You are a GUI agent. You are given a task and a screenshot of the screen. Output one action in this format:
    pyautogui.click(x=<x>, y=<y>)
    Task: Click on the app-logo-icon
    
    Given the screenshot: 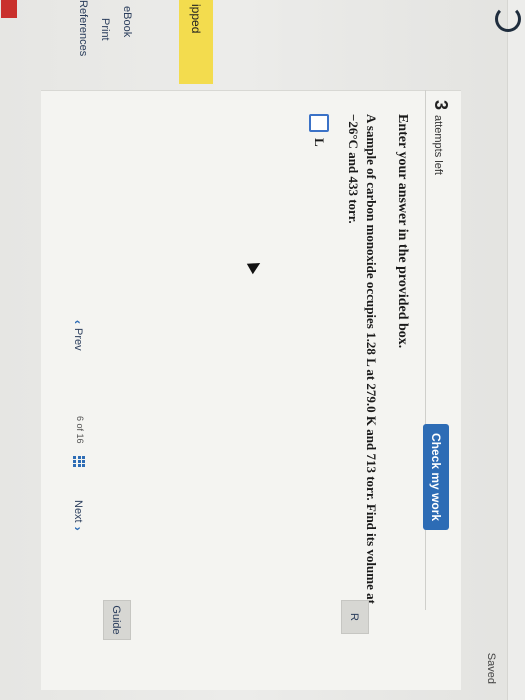 What is the action you would take?
    pyautogui.click(x=508, y=19)
    